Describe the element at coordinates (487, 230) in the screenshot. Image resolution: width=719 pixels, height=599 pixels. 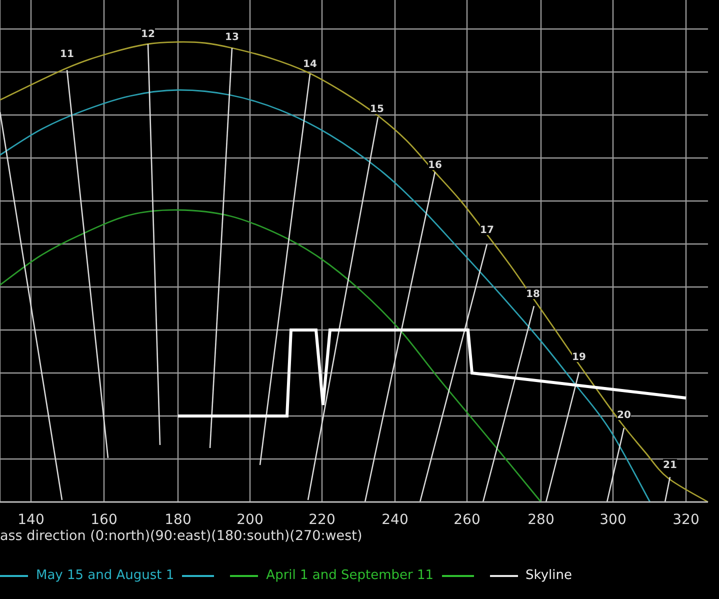
I see `hour-label: 17` at that location.